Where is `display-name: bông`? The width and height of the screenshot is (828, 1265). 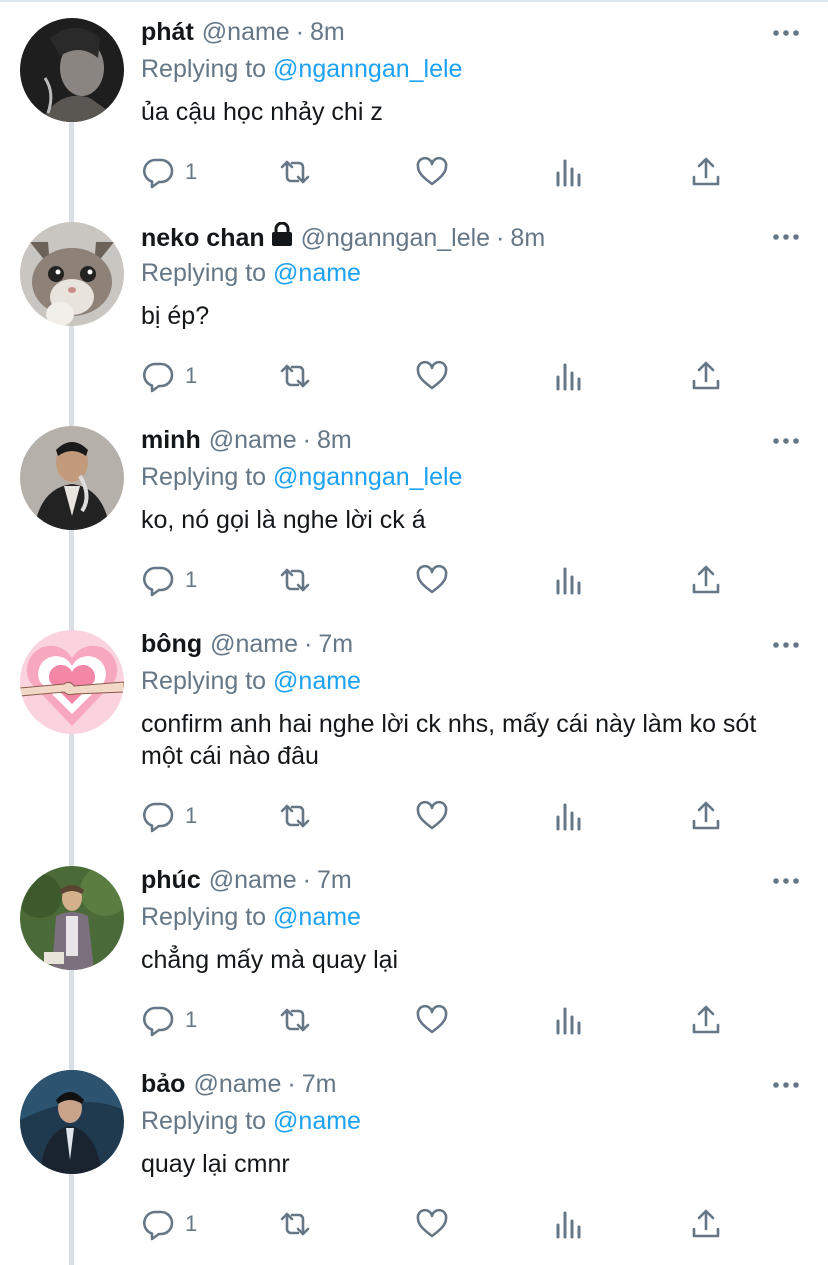
display-name: bông is located at coordinates (171, 644).